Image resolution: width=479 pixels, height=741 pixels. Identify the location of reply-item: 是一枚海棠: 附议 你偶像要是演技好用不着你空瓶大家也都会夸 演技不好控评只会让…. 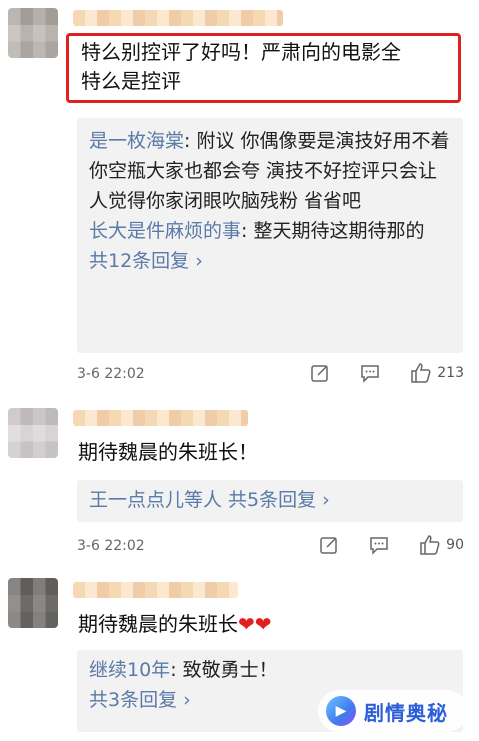
(271, 171).